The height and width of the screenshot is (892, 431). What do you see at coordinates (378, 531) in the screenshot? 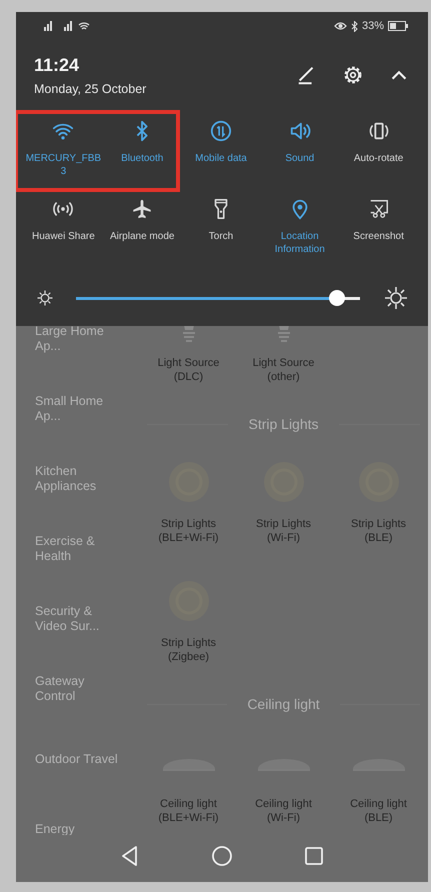
I see `device-label: Strip Lights (BLE)` at bounding box center [378, 531].